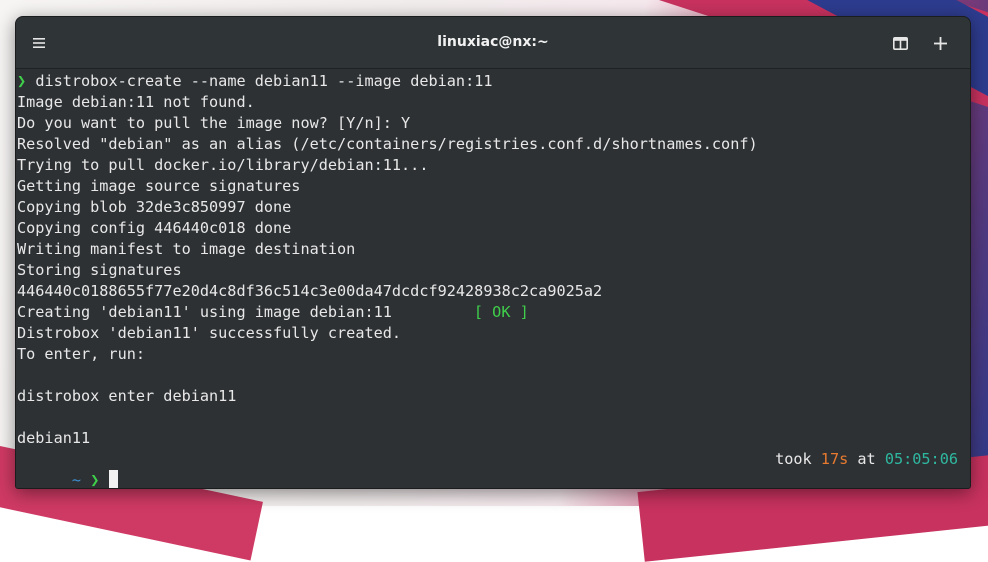  Describe the element at coordinates (493, 468) in the screenshot. I see `active-prompt-line: ~ ❯ took 17s at 05:05:06` at that location.